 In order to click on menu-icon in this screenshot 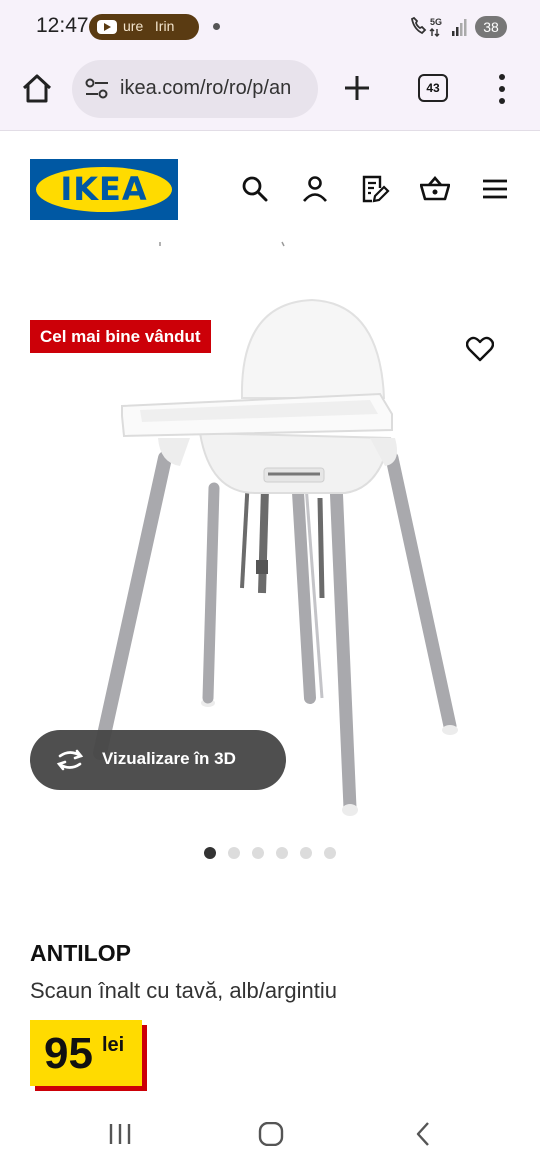, I will do `click(495, 189)`.